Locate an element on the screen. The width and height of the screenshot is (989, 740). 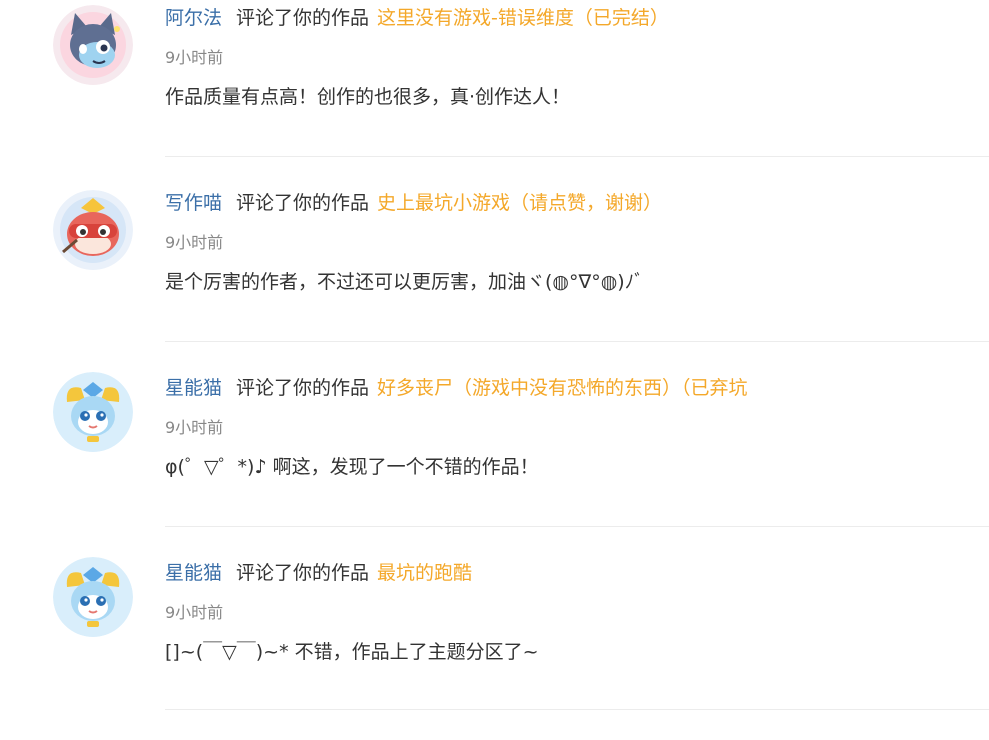
notification-header: 星能猫 评论了你的作品 最坑的跑酷 is located at coordinates (318, 573).